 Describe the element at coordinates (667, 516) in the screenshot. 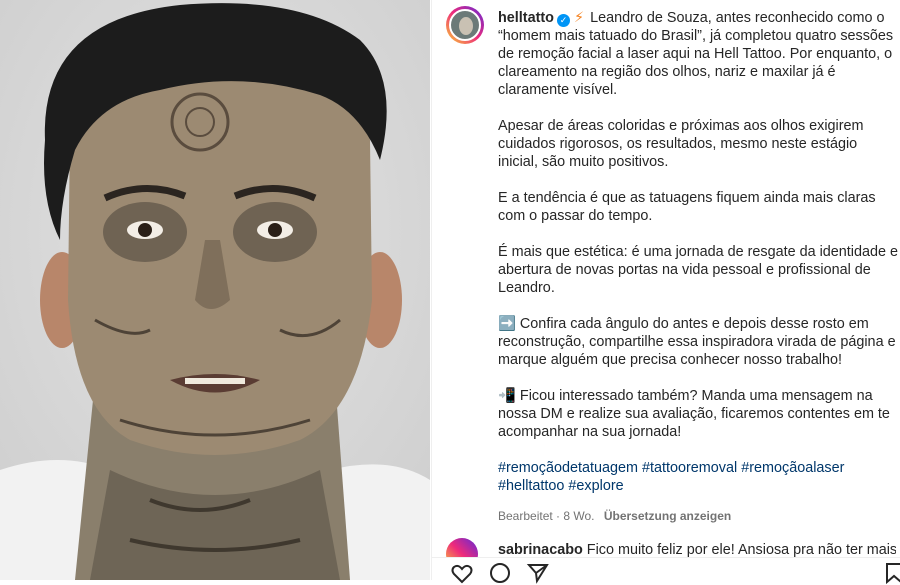

I see `translate-link: Übersetzung anzeigen` at that location.